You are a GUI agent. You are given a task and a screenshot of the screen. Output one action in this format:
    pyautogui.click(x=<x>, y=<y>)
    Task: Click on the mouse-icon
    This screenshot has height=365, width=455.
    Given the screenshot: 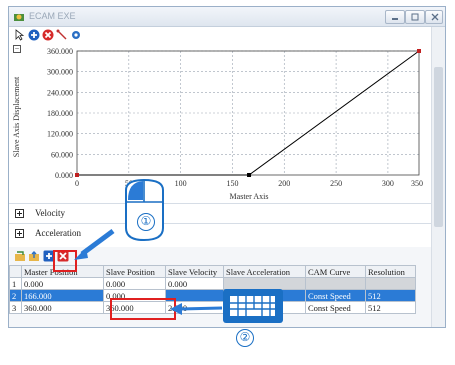 What is the action you would take?
    pyautogui.click(x=144, y=210)
    